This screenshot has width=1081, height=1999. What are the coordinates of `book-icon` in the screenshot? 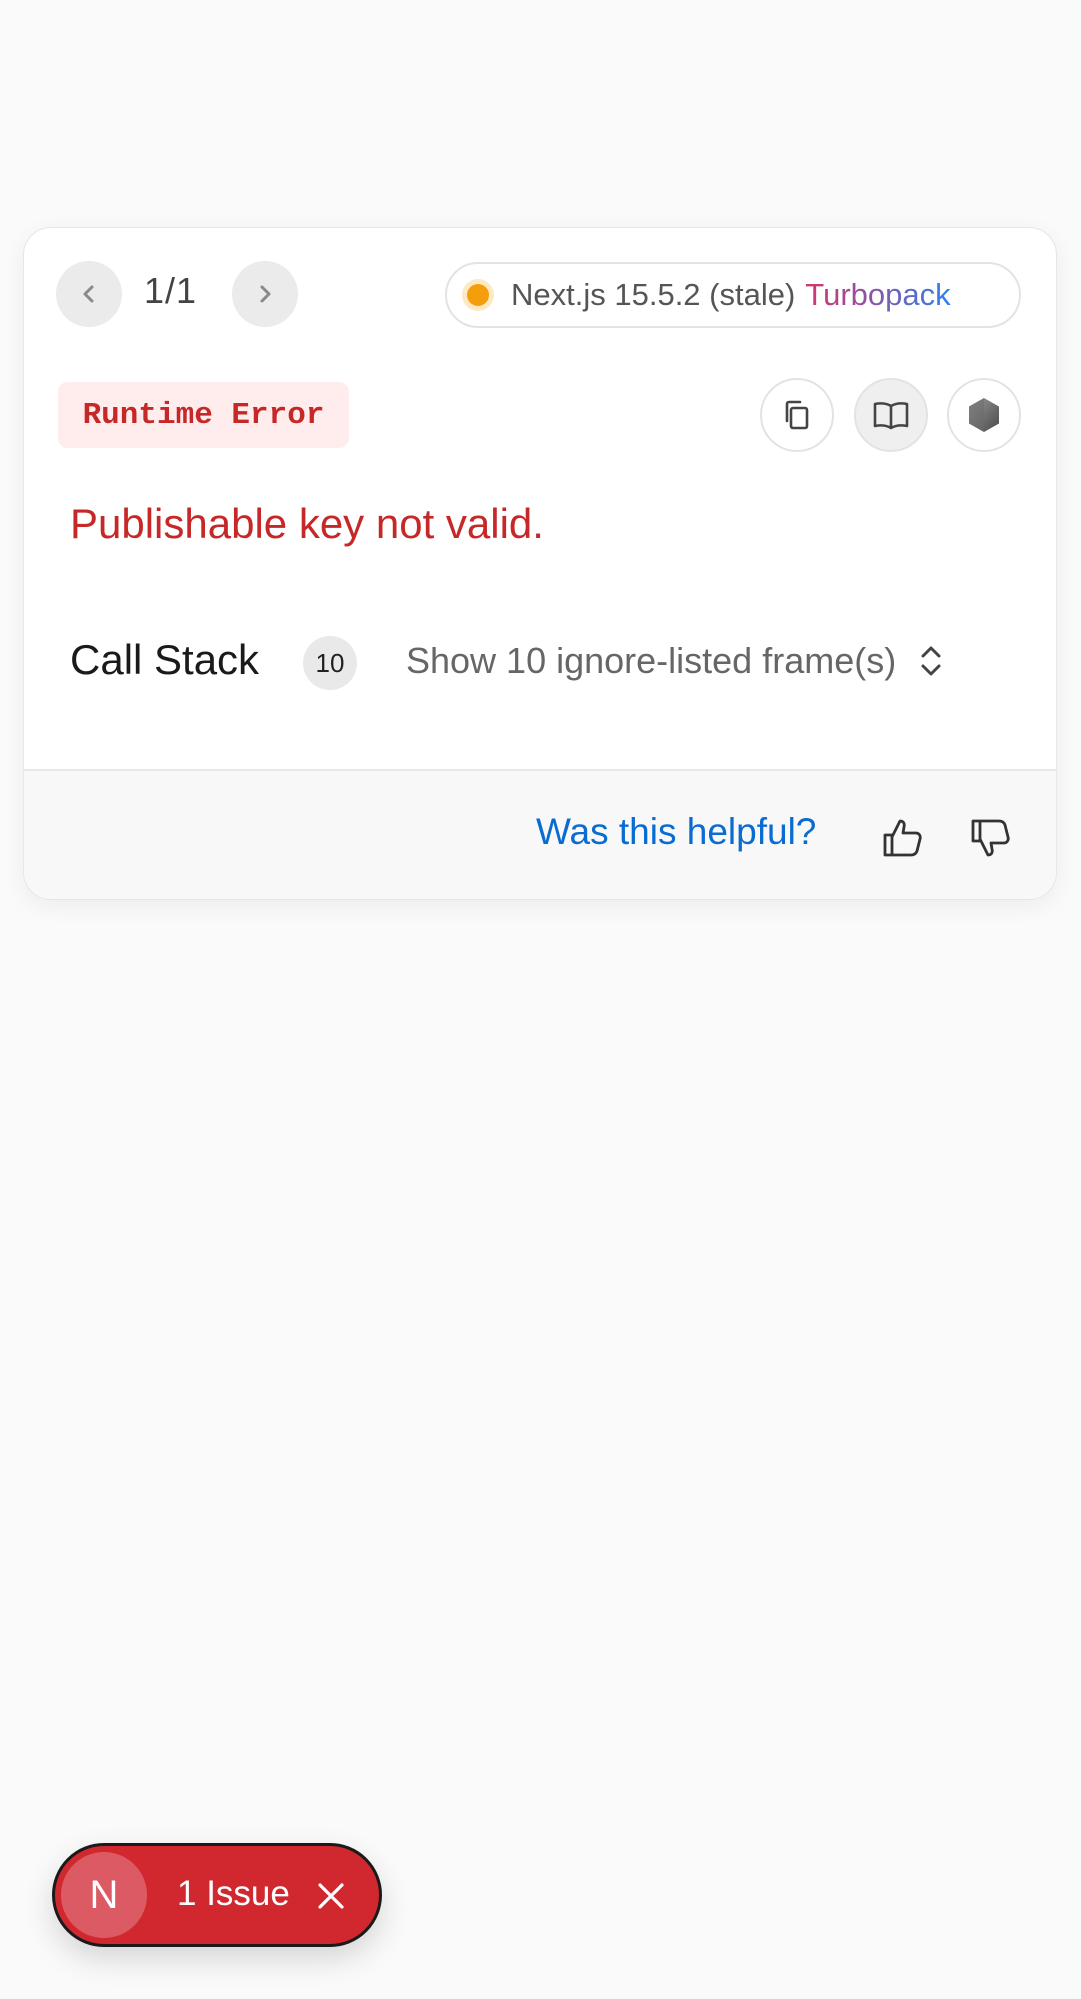 It's located at (891, 416).